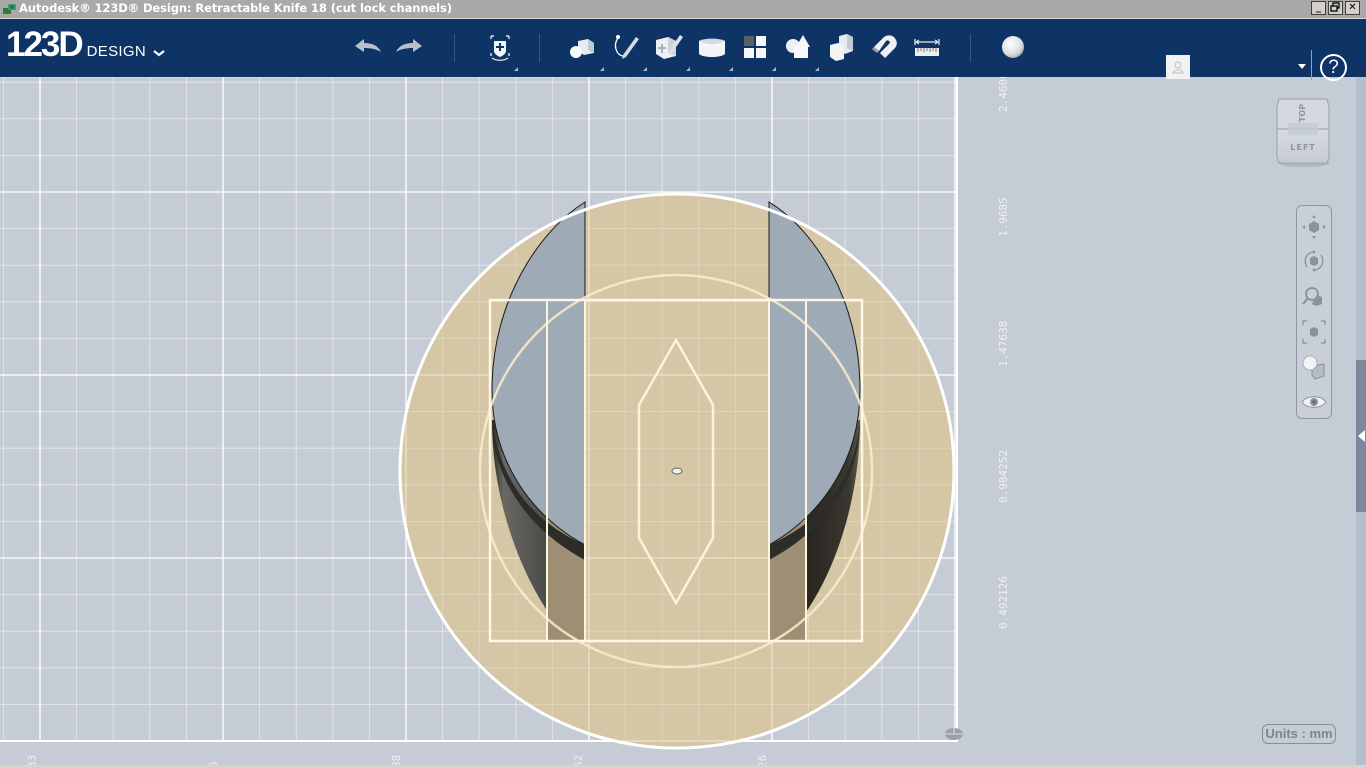 The height and width of the screenshot is (768, 1366). Describe the element at coordinates (1003, 343) in the screenshot. I see `ruler-label-vertical: 1.47638` at that location.